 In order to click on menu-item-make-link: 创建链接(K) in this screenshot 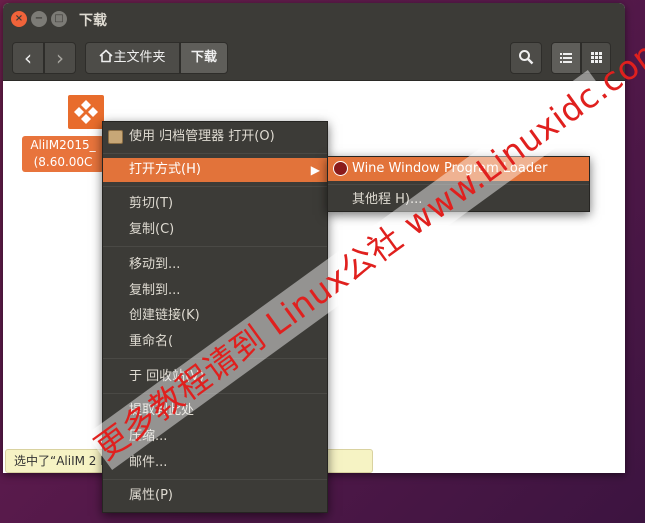, I will do `click(215, 316)`.